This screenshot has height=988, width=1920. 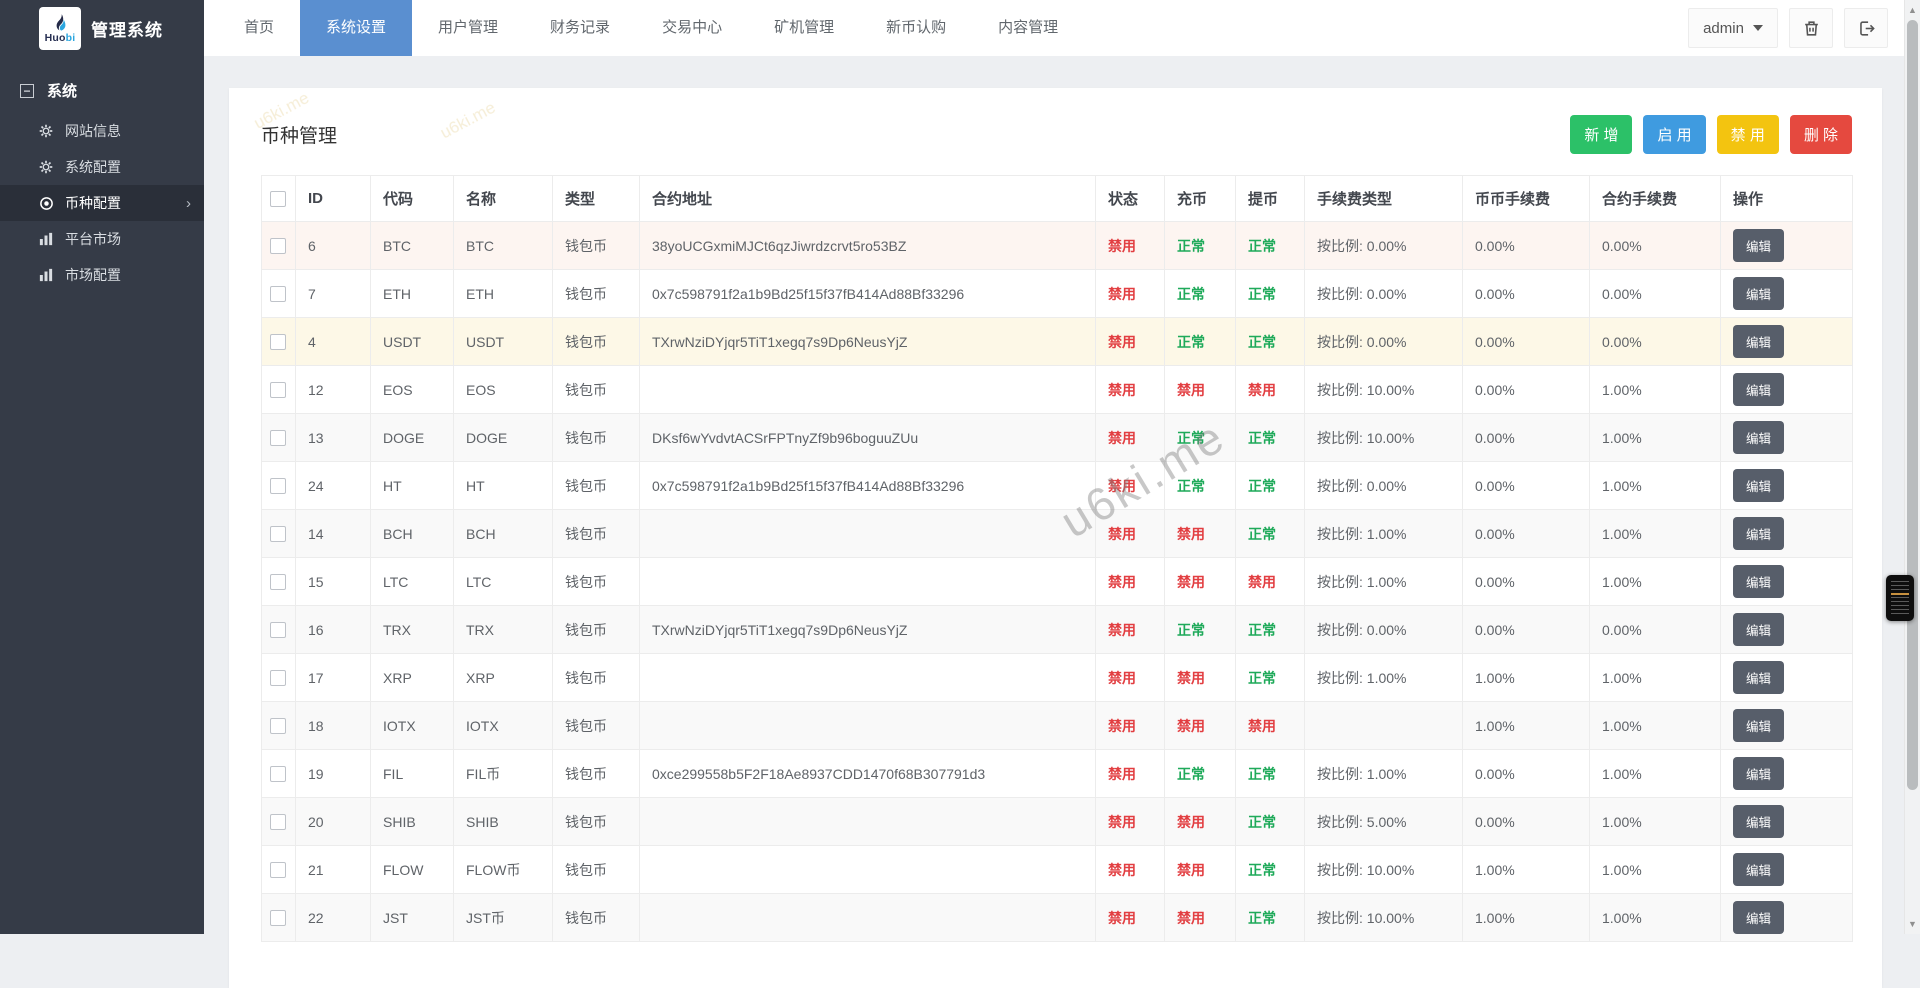 What do you see at coordinates (102, 239) in the screenshot?
I see `sidebar-item-platform-market: 平台市场` at bounding box center [102, 239].